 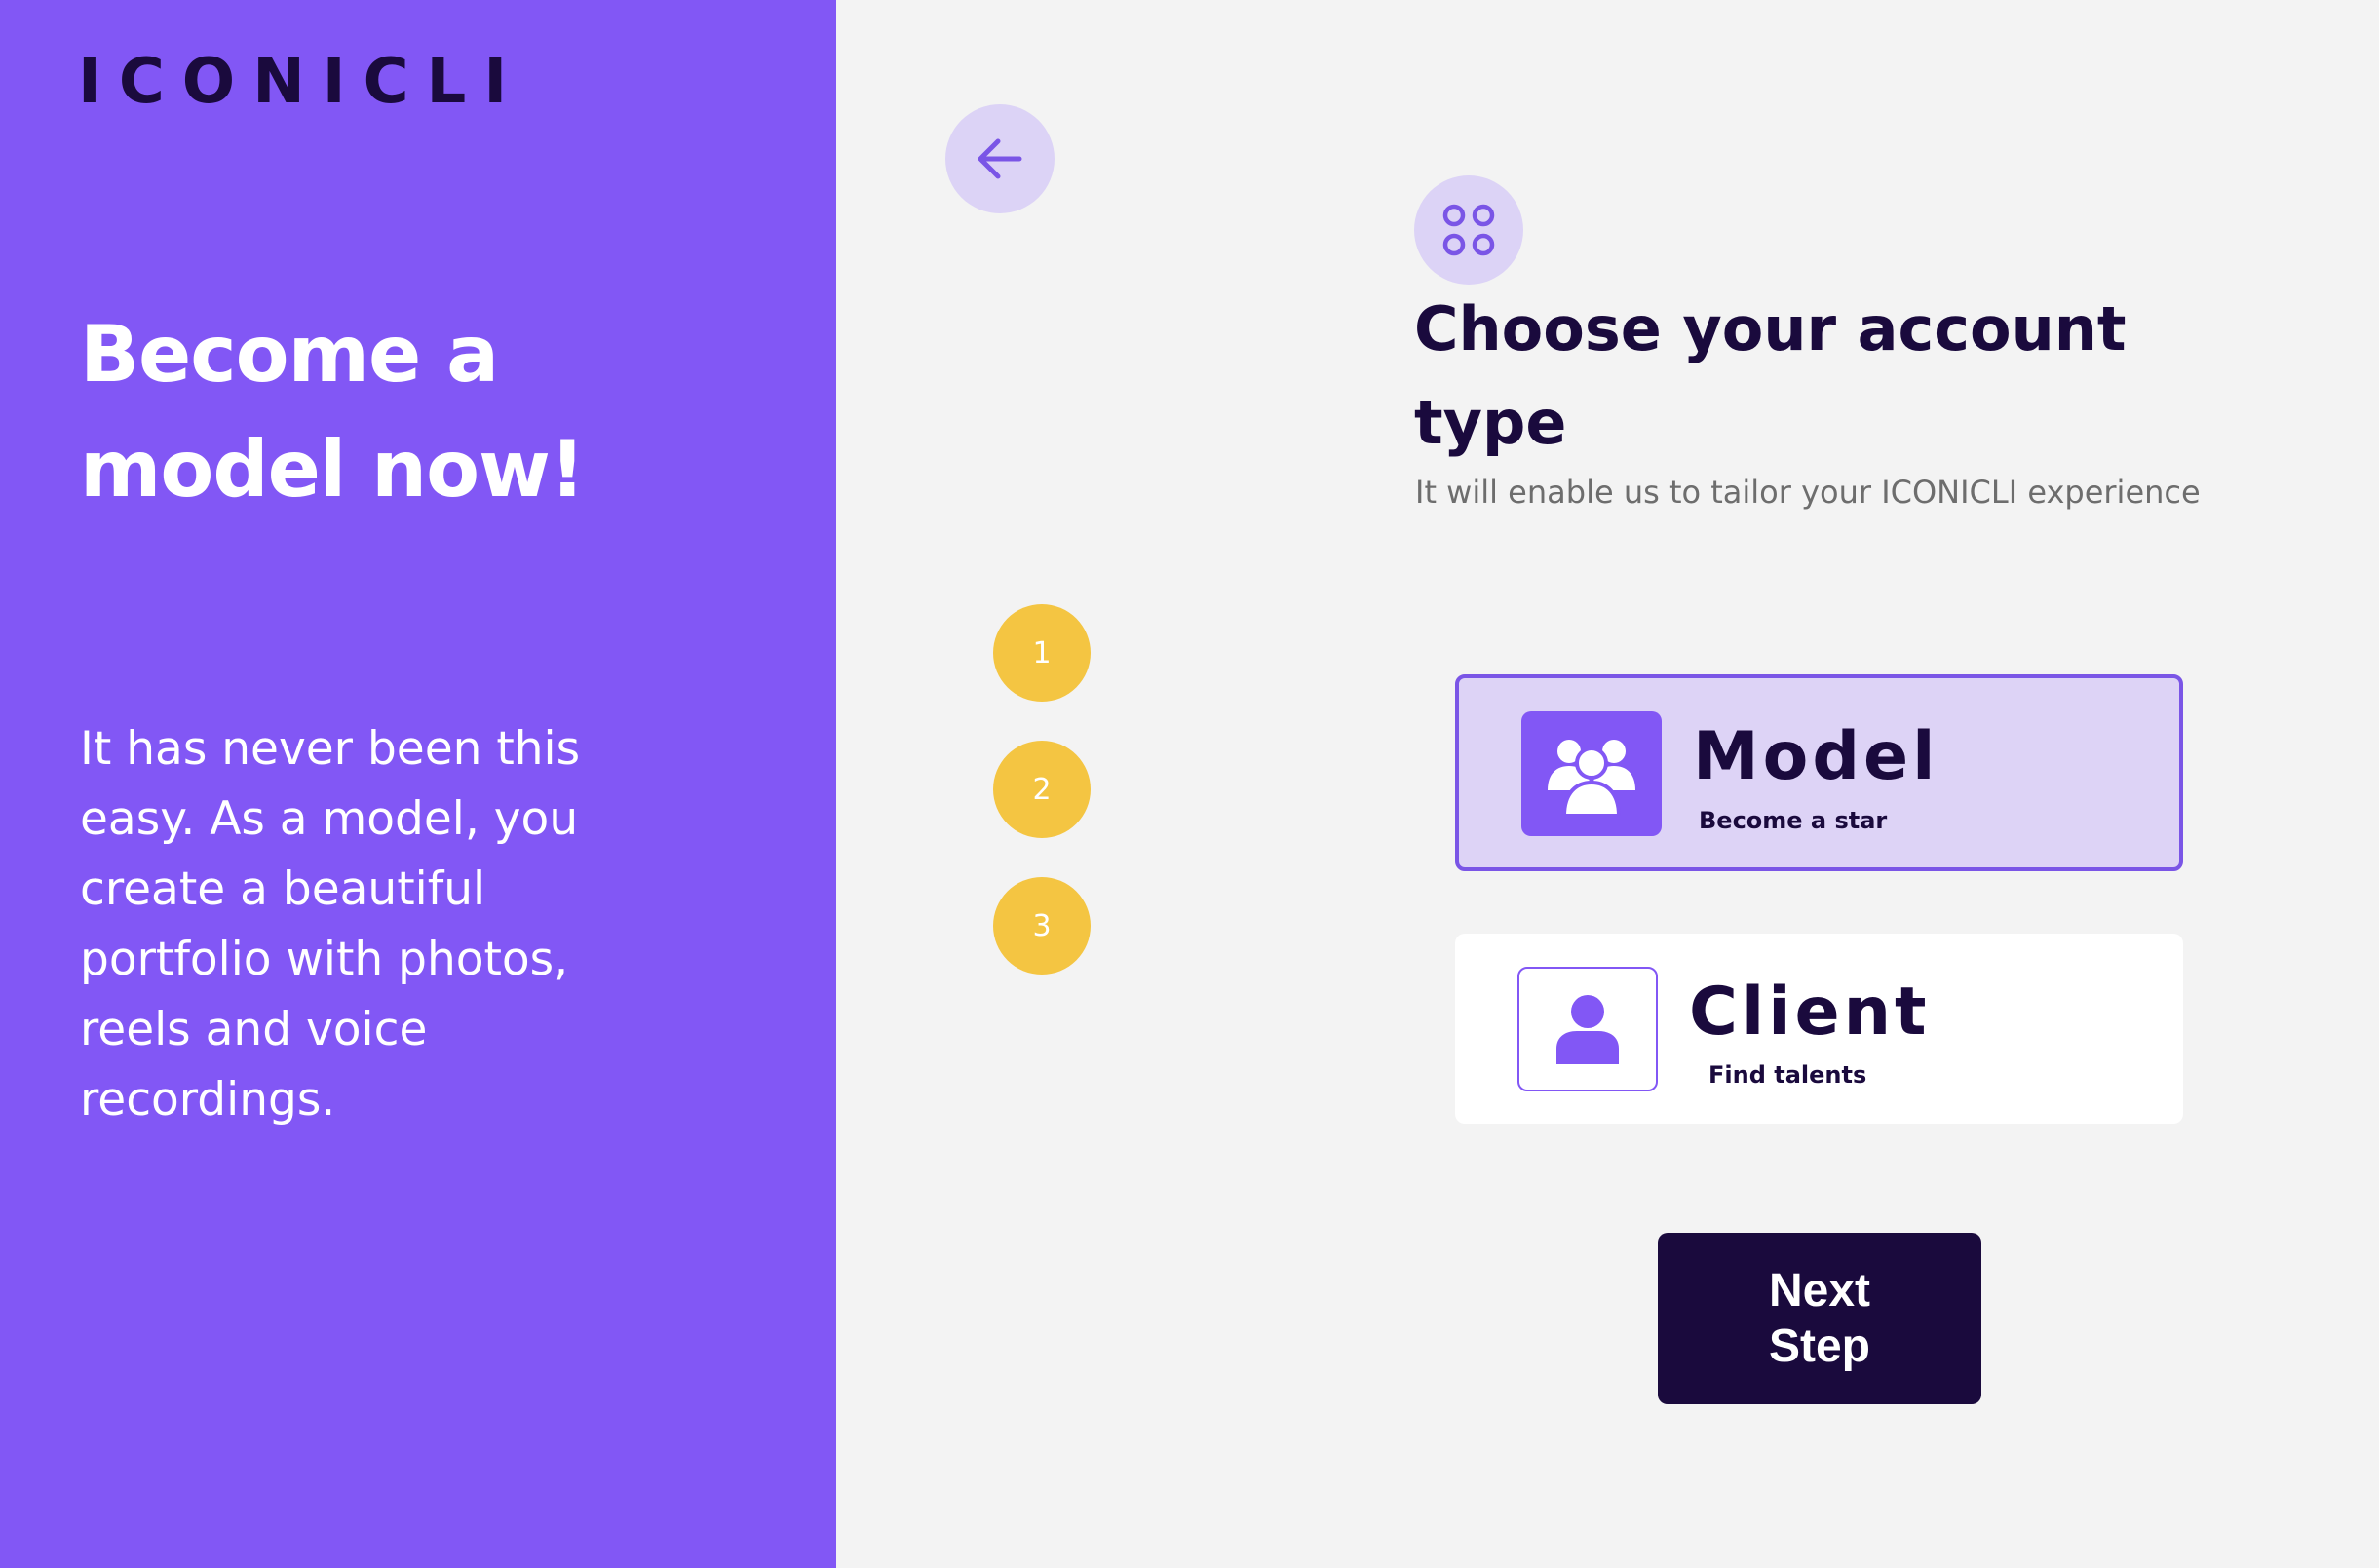 I want to click on option-subtitle: Become a star, so click(x=1793, y=820).